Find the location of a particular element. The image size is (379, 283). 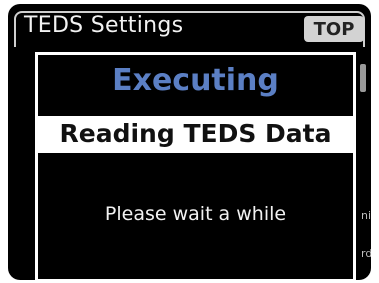

dialog-header-text: Reading TEDS Data is located at coordinates (195, 133).